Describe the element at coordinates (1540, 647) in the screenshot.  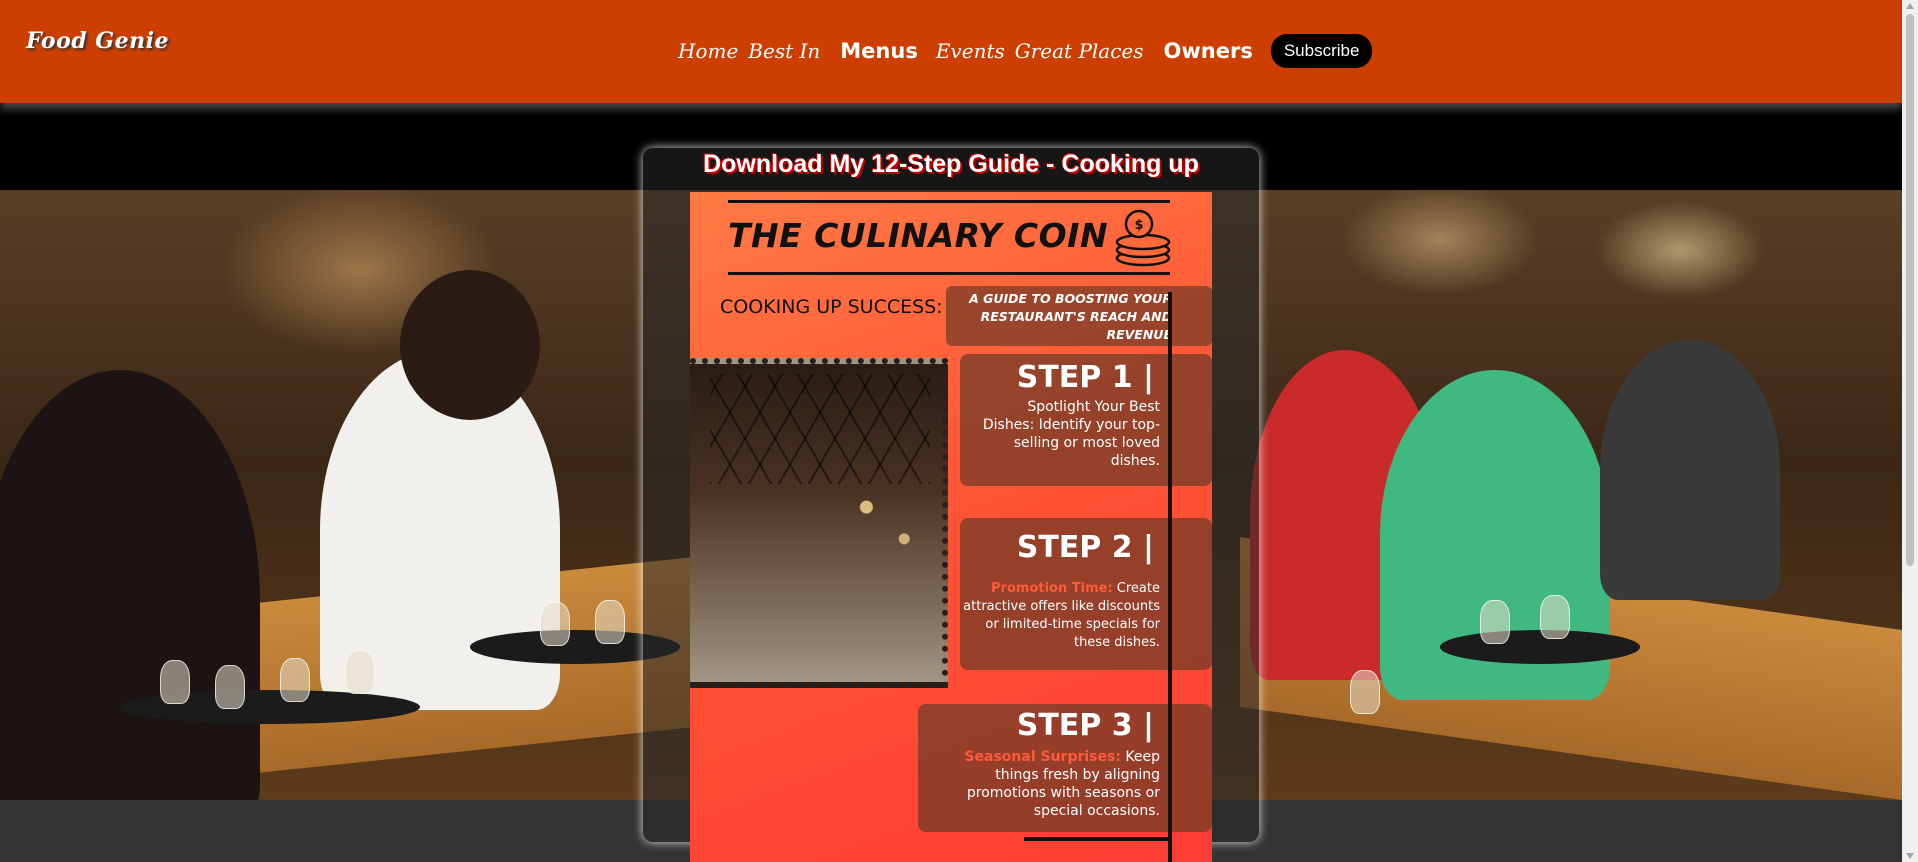
I see `glass-tray` at that location.